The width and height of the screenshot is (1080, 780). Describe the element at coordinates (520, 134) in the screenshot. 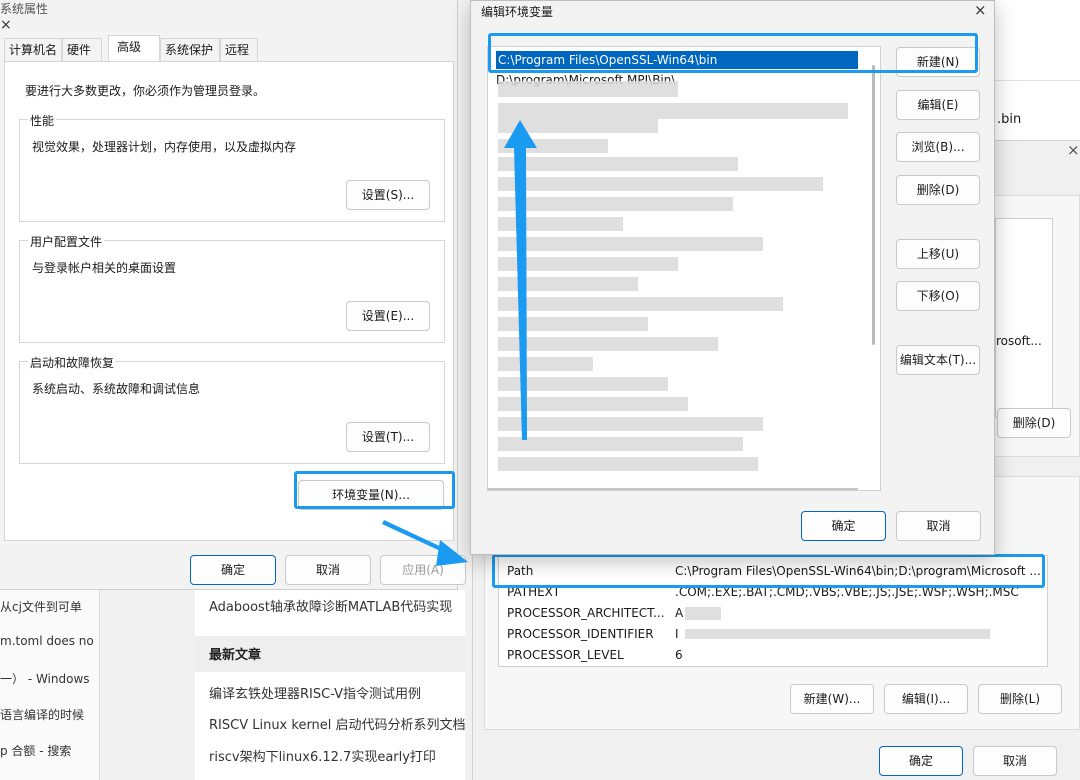

I see `arrow-up-head` at that location.